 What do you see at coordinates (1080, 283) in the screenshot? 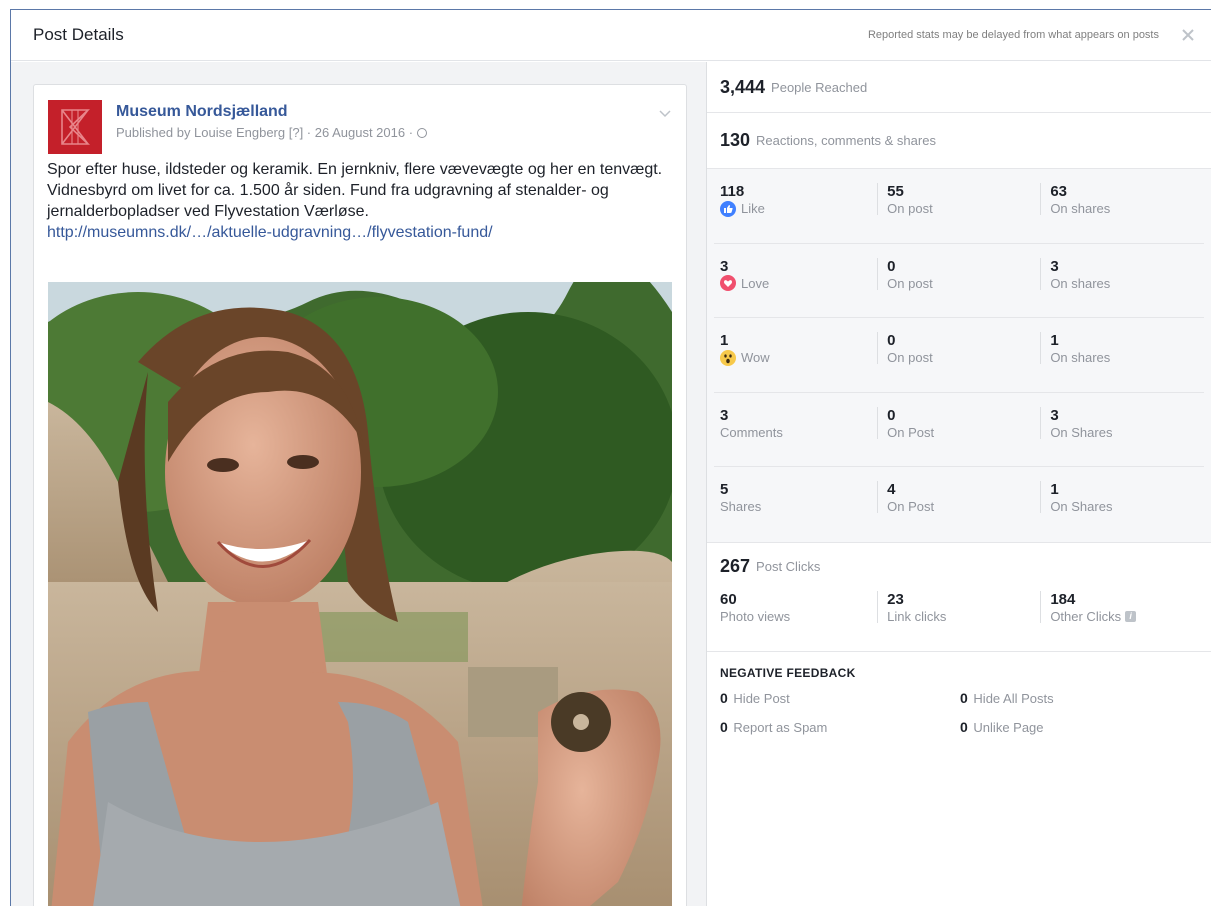
I see `love-shares-label: On shares` at bounding box center [1080, 283].